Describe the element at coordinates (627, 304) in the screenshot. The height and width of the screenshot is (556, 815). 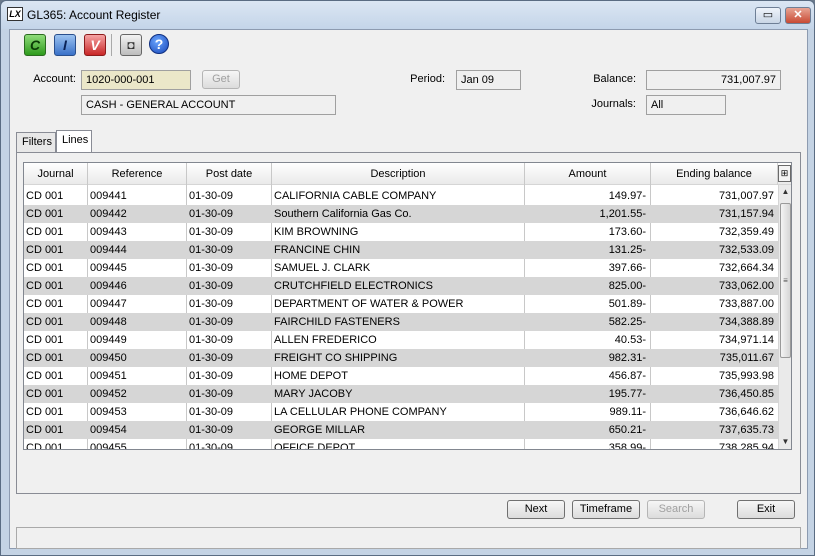
I see `cell-amount: 501.89-` at that location.